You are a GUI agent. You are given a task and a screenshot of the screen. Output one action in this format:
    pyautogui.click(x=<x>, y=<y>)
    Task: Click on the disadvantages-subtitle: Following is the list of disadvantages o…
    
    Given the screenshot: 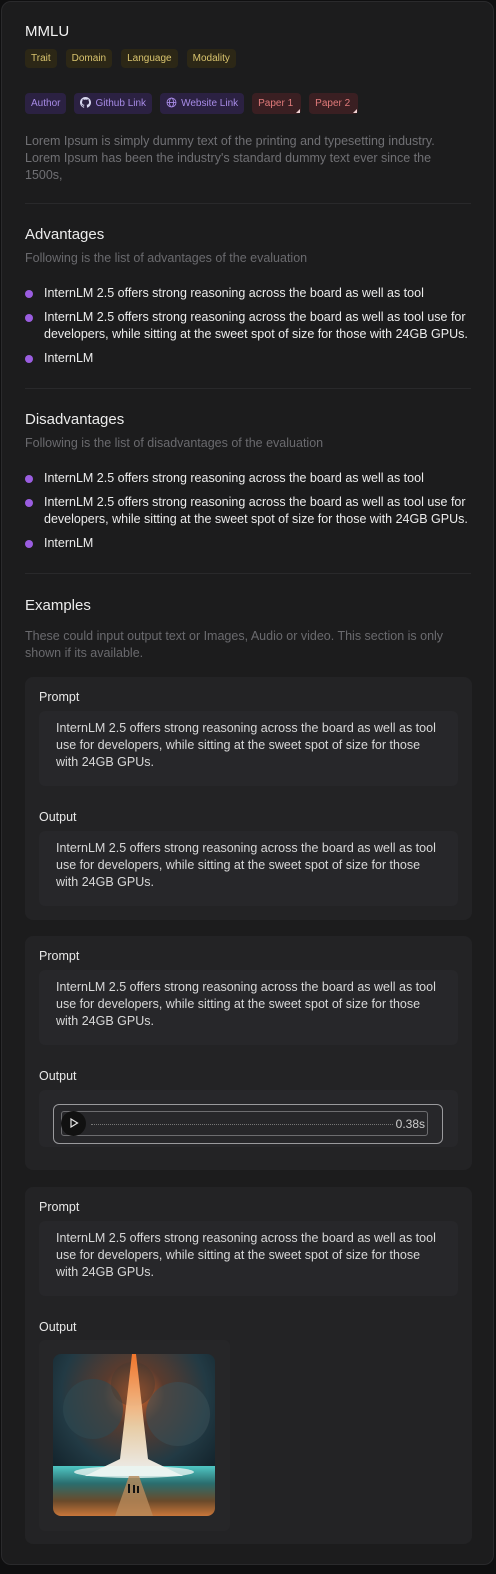 What is the action you would take?
    pyautogui.click(x=174, y=443)
    